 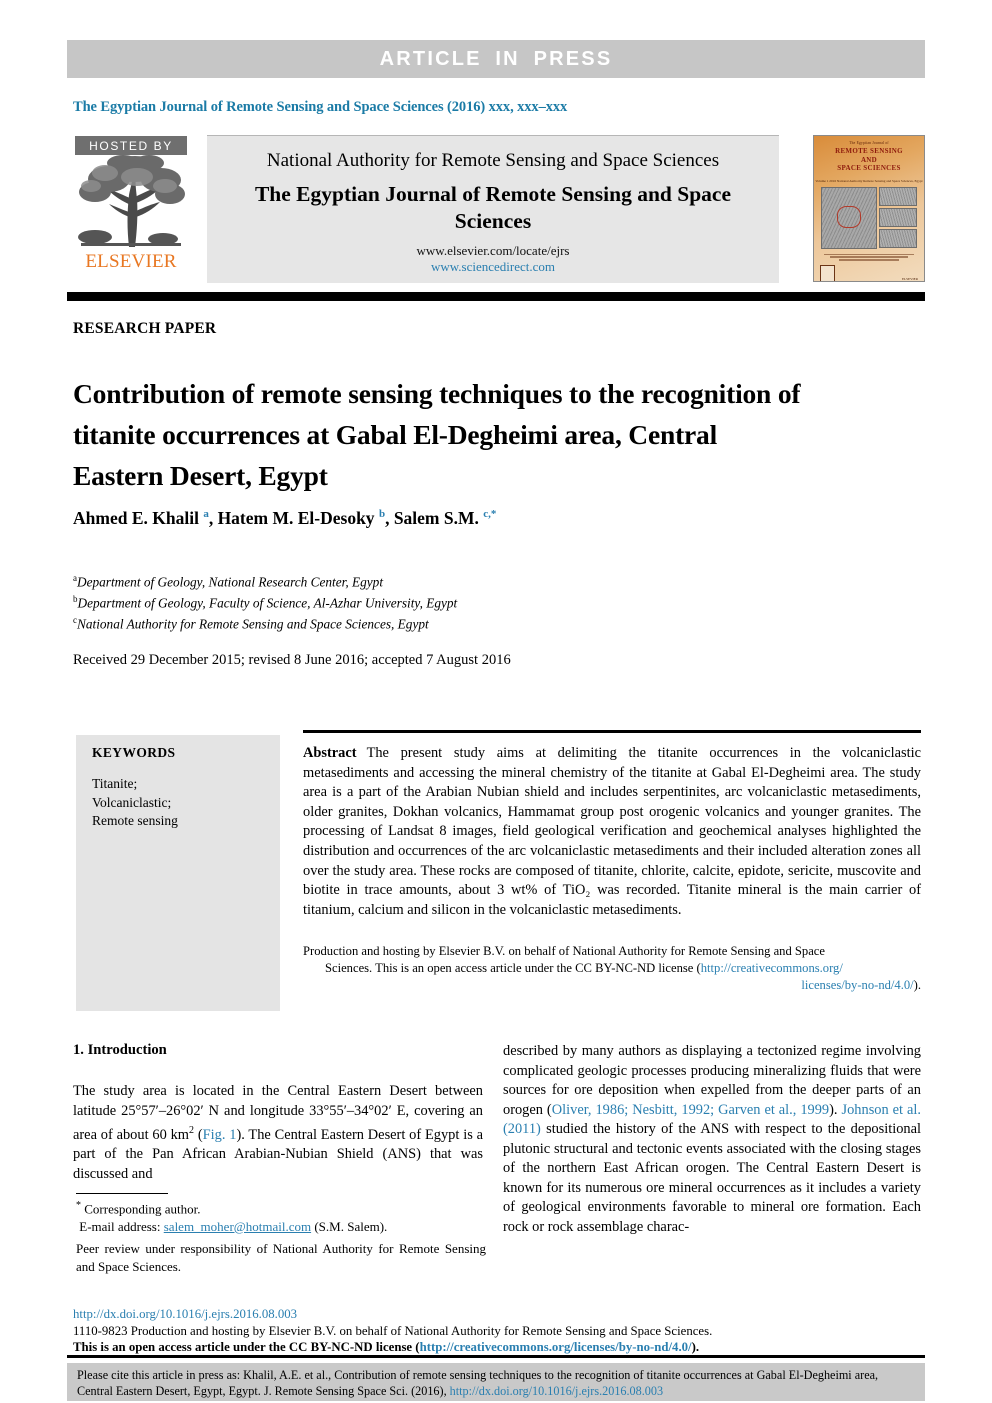 I want to click on keywords-list: Titanite; Volcaniclastic; Remote sensing, so click(x=135, y=802).